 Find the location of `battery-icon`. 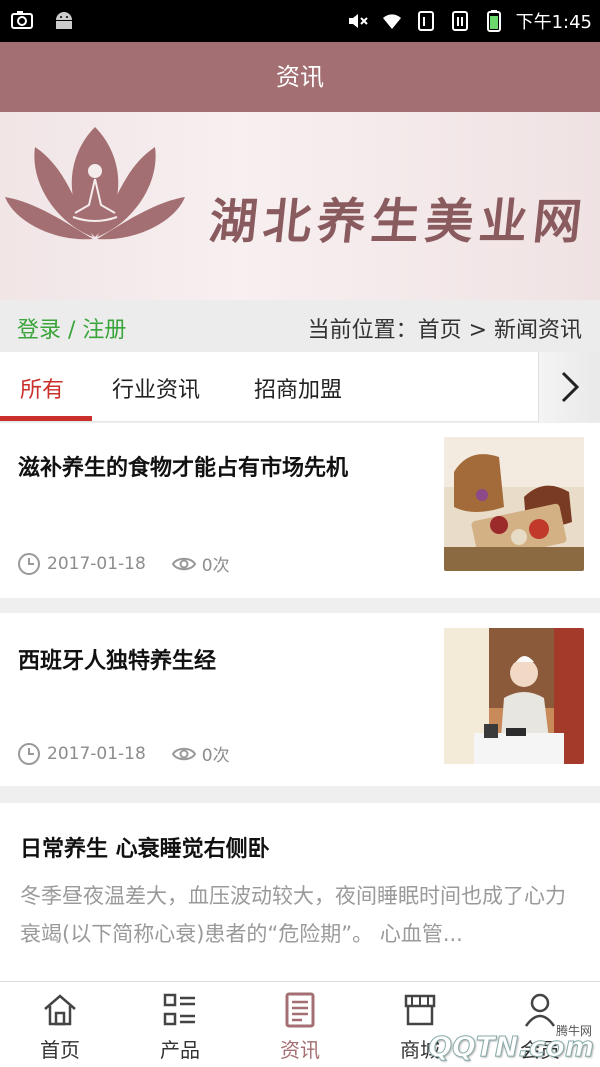

battery-icon is located at coordinates (493, 21).